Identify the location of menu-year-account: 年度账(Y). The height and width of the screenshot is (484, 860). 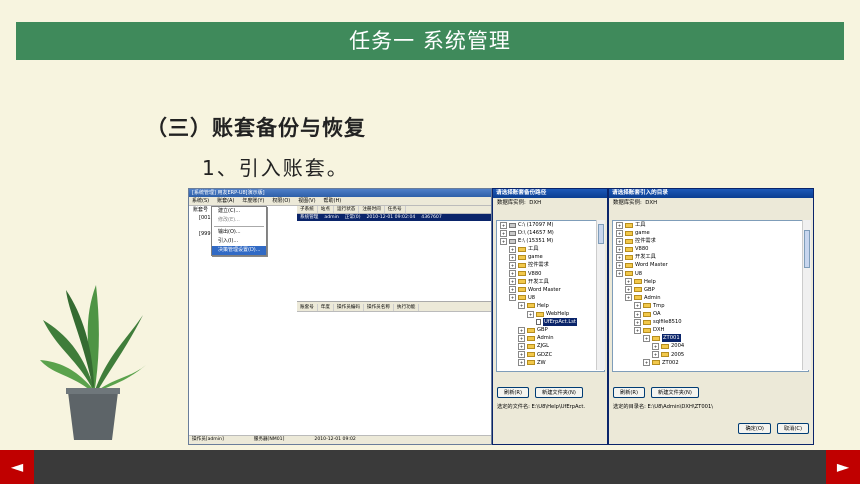
(253, 201).